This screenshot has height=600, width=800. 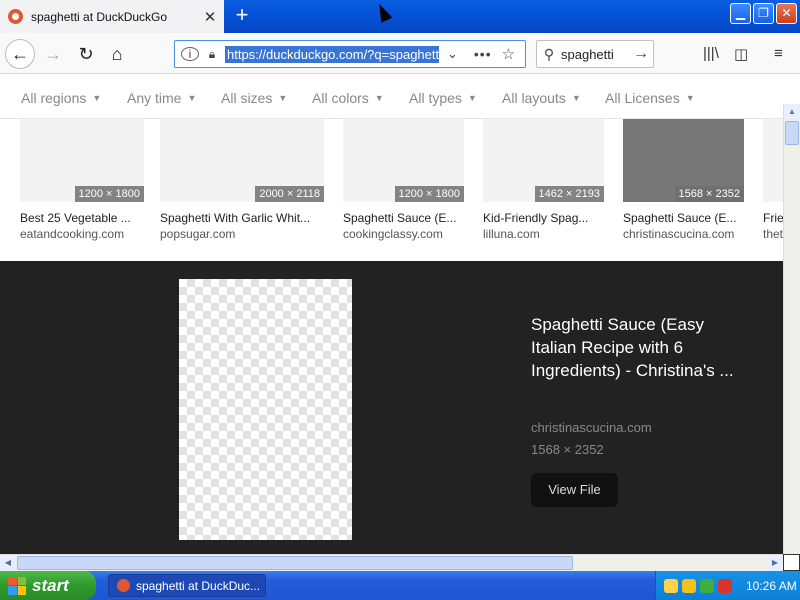 I want to click on view-file-button: View File, so click(x=574, y=490).